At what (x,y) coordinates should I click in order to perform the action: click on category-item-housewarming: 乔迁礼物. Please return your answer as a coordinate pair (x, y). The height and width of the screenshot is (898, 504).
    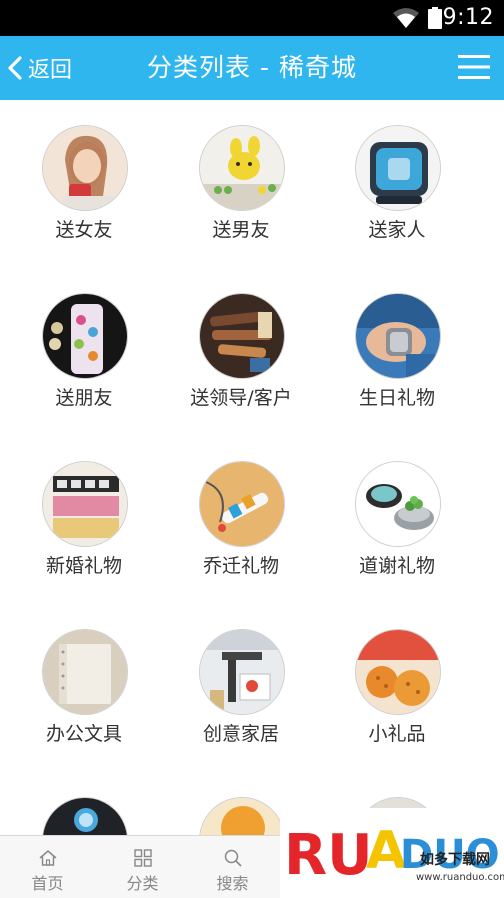
    Looking at the image, I should click on (241, 520).